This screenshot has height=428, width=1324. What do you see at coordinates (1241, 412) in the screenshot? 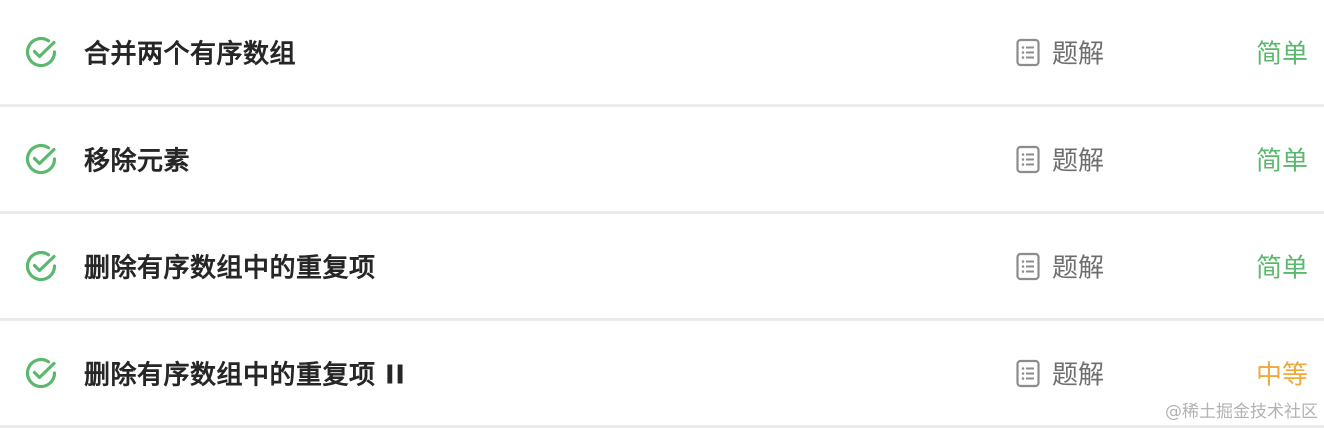
I see `watermark: @稀土掘金技术社区` at bounding box center [1241, 412].